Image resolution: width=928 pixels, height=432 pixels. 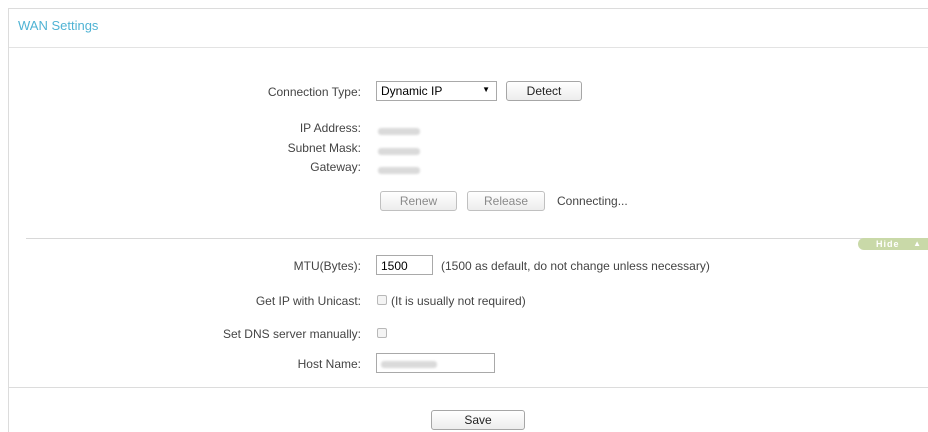 I want to click on release-button: Release, so click(x=506, y=201).